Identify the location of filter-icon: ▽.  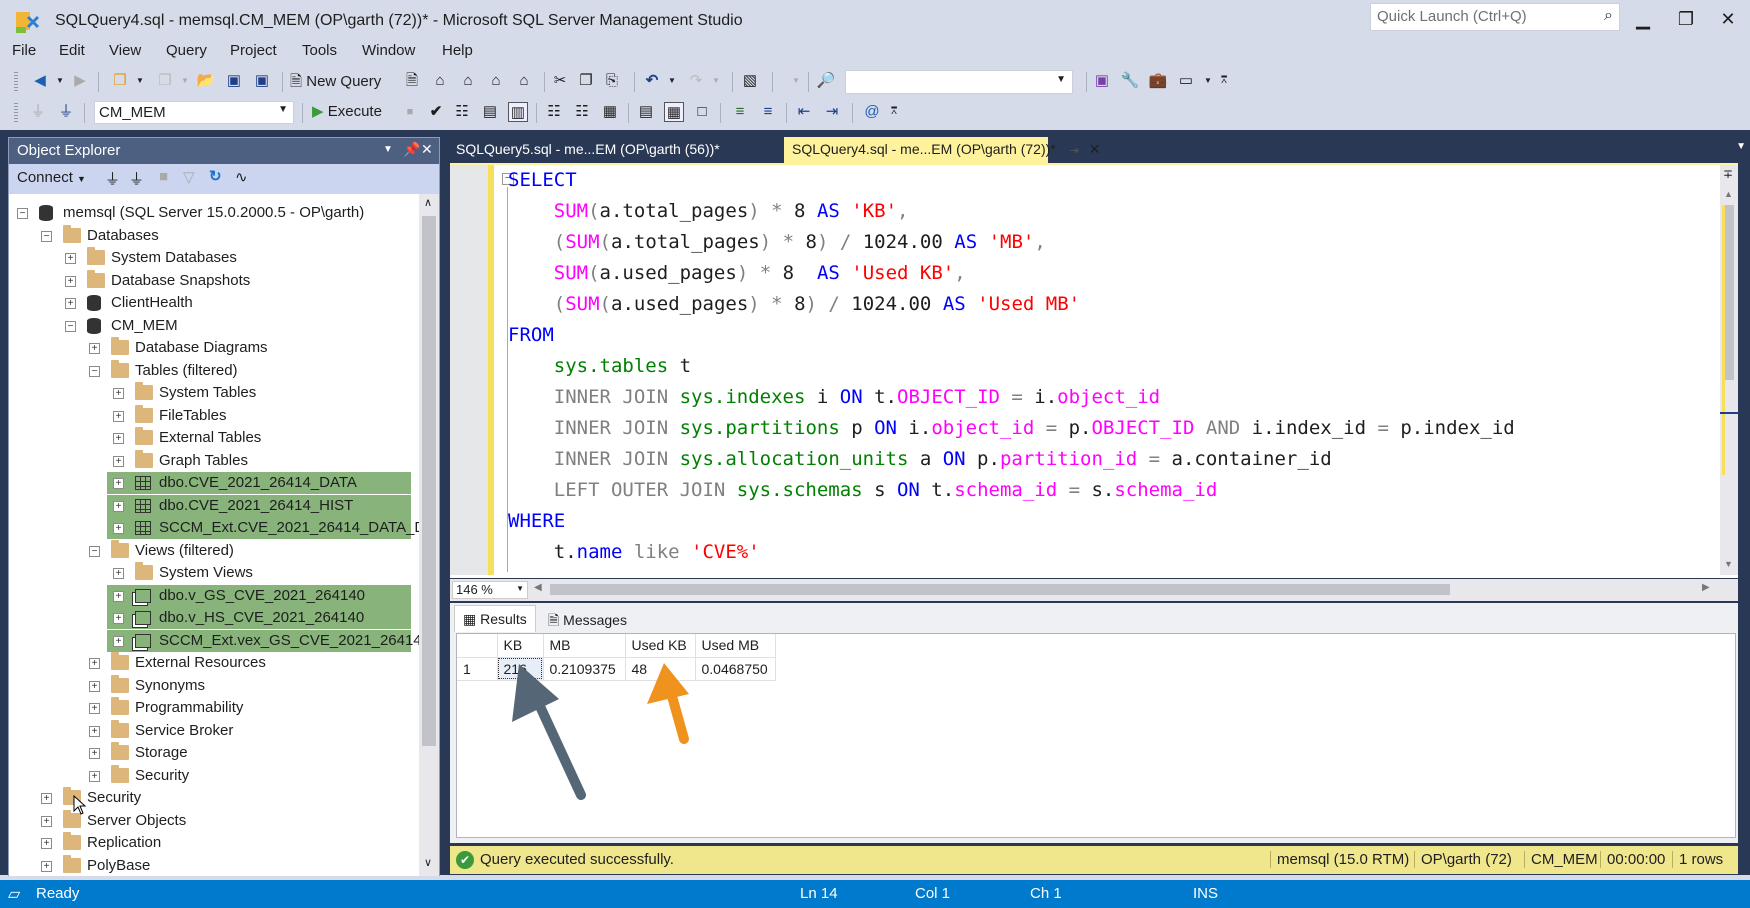
(189, 177).